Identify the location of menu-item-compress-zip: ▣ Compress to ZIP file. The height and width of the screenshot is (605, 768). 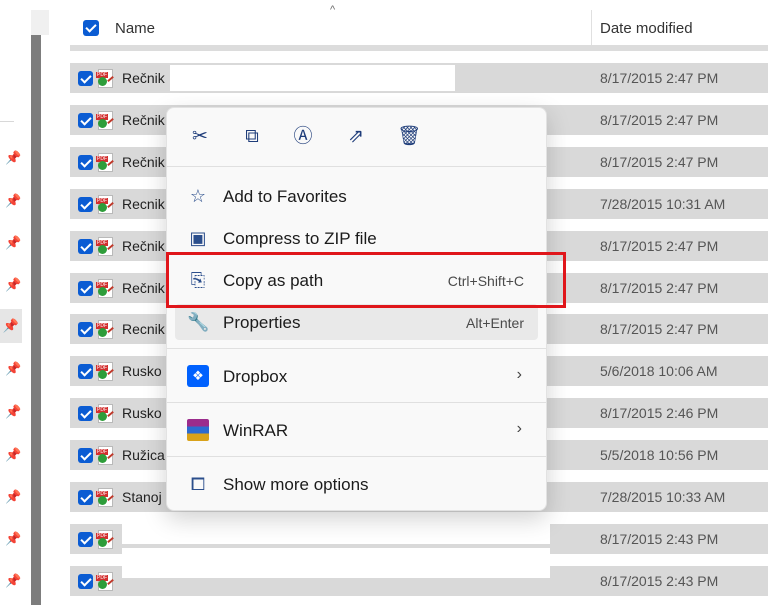
(356, 238).